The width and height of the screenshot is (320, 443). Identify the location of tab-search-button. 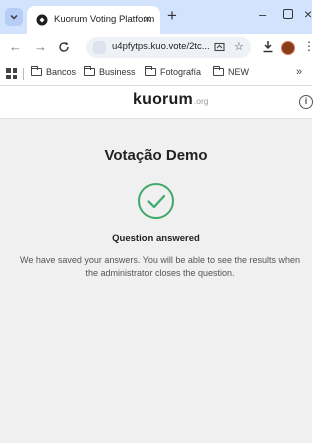
(14, 17).